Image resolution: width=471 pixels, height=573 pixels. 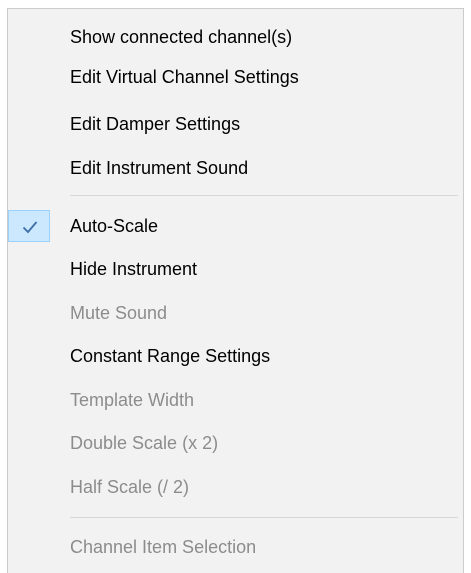 I want to click on menu-item-auto-scale: Auto-Scale, so click(x=235, y=226).